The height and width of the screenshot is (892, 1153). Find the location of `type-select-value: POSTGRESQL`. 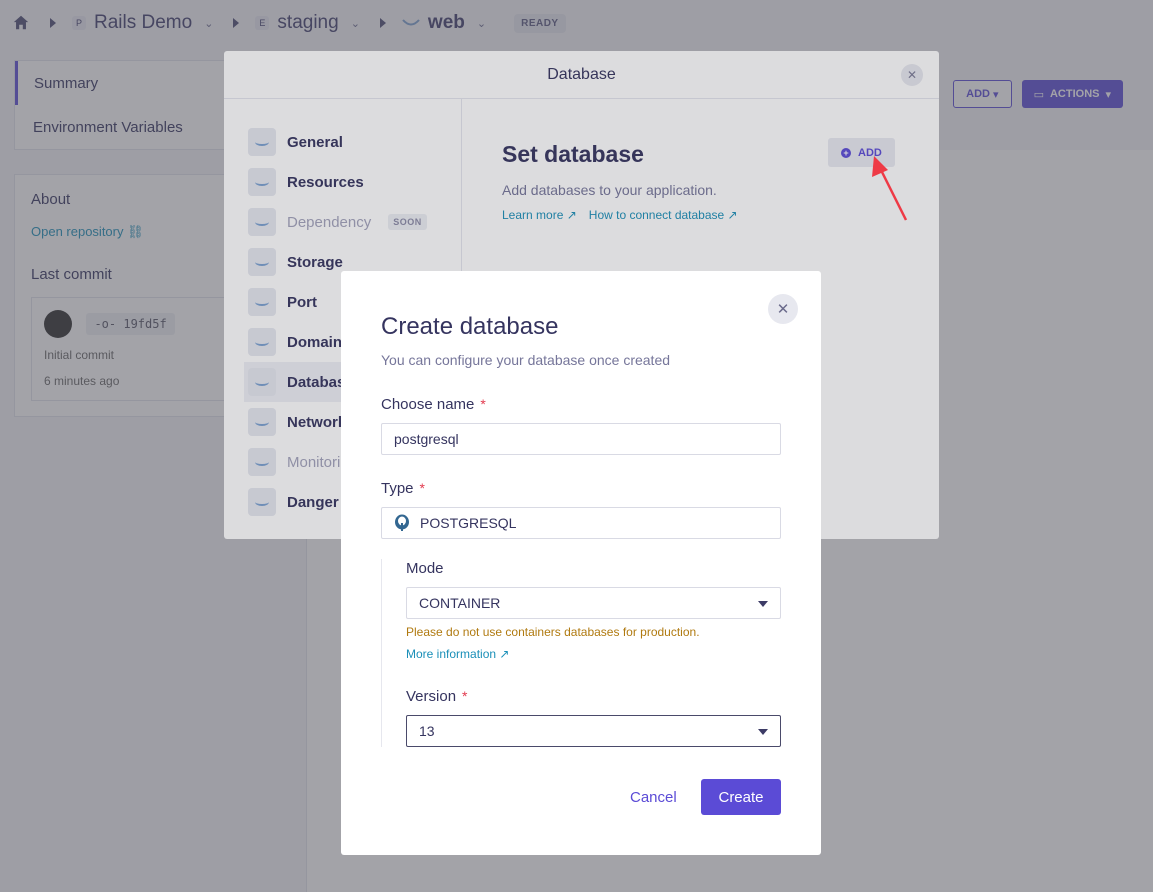

type-select-value: POSTGRESQL is located at coordinates (468, 523).